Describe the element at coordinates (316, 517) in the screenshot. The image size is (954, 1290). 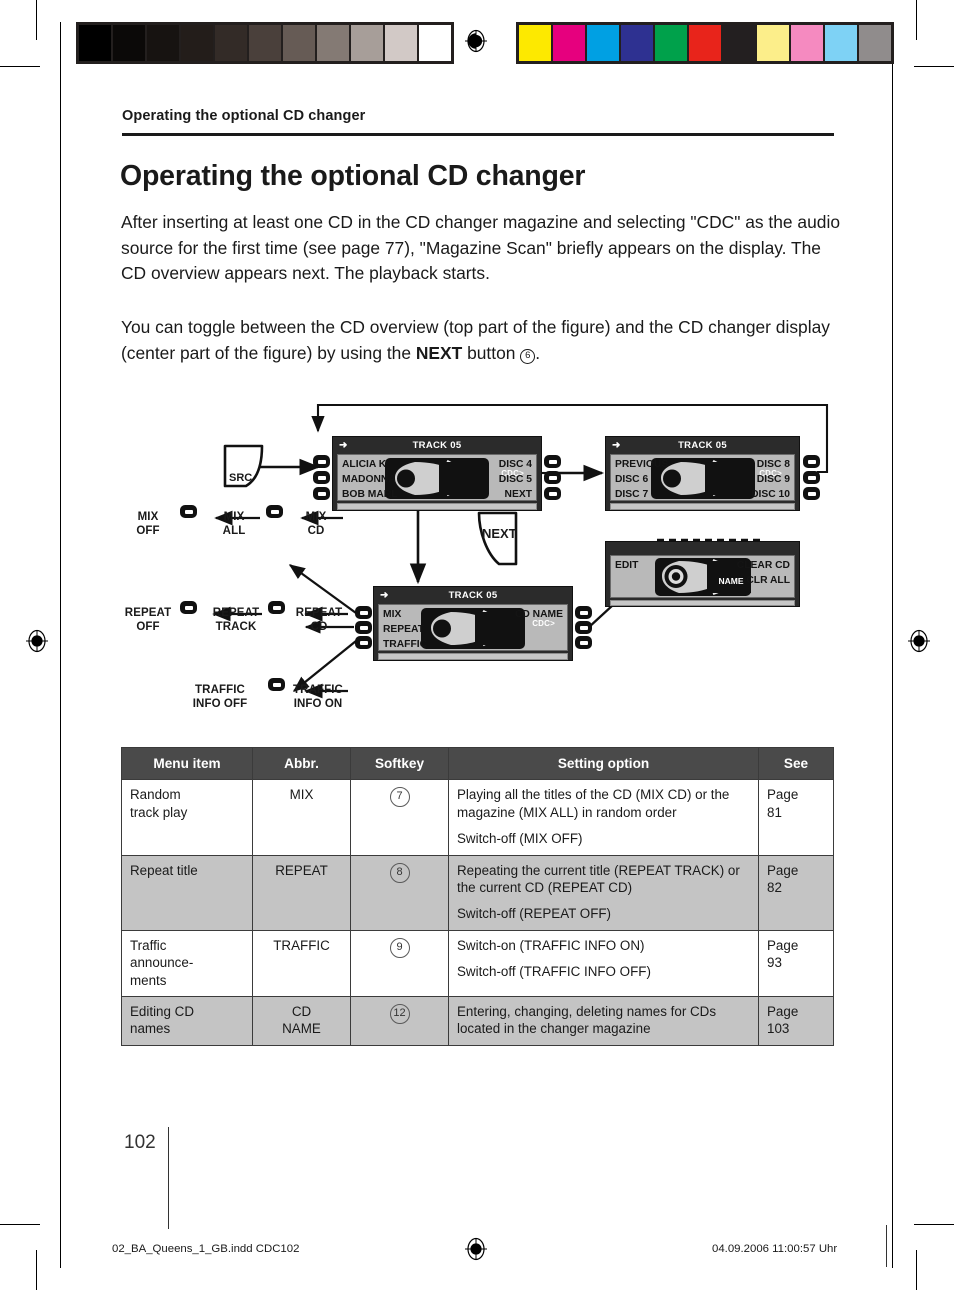
I see `label-mix-cd-line1: MIX` at that location.